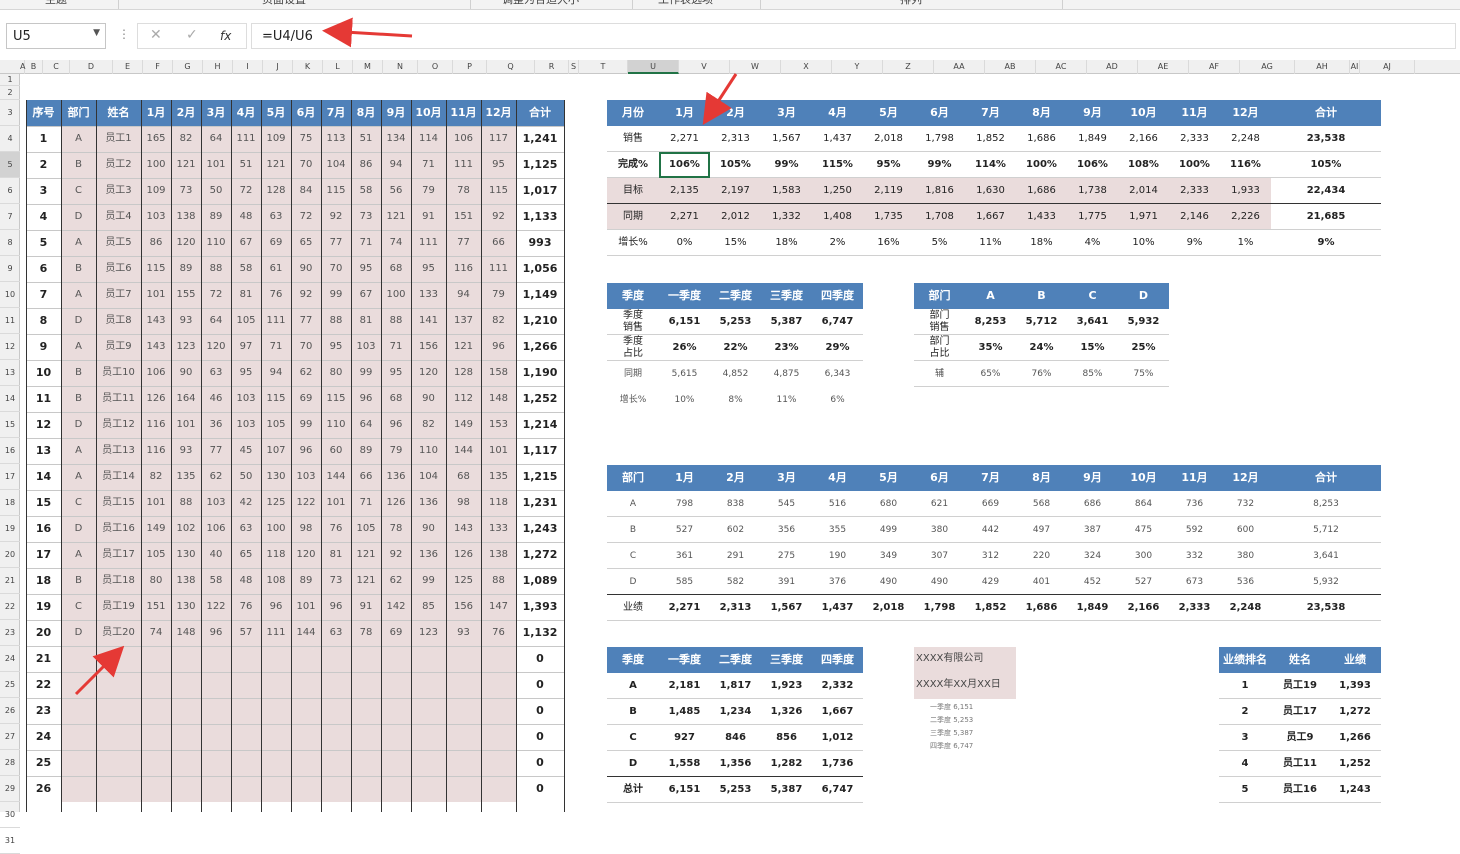  Describe the element at coordinates (1326, 530) in the screenshot. I see `table-cell: 5,712` at that location.